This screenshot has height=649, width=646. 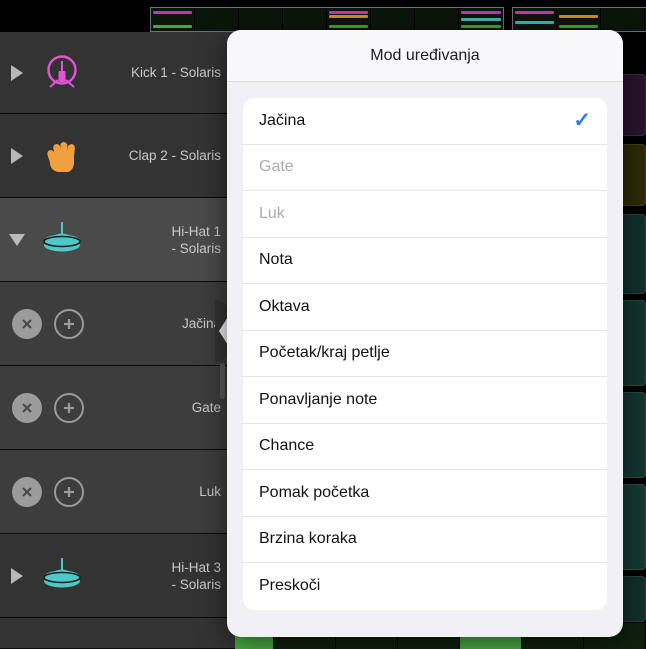 What do you see at coordinates (210, 491) in the screenshot?
I see `lane-name-label: Luk` at bounding box center [210, 491].